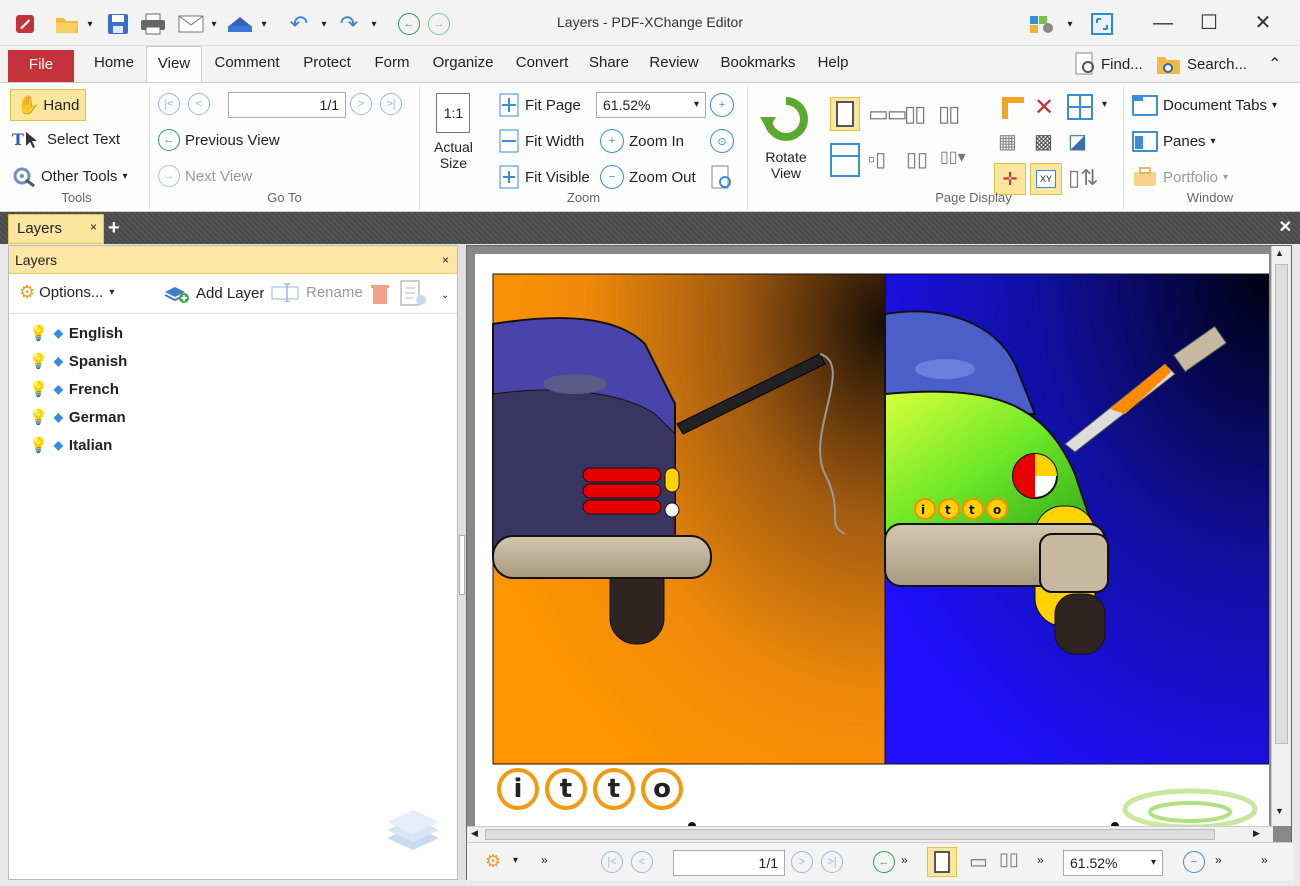  Describe the element at coordinates (1180, 177) in the screenshot. I see `portfolio-button: Portfolio ▾` at that location.